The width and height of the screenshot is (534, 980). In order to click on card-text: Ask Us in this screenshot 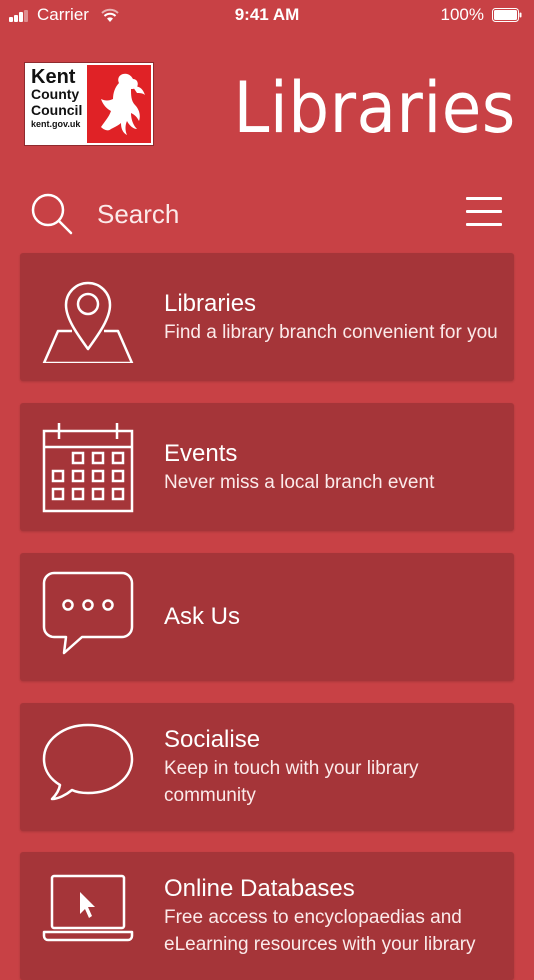, I will do `click(332, 617)`.